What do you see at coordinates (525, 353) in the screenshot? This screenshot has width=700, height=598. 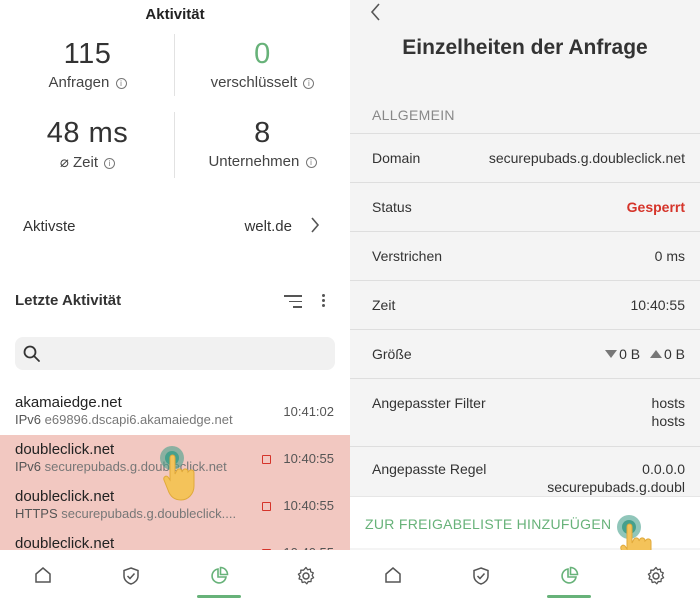 I see `detail-row-size: Größe 0 B 0 B` at bounding box center [525, 353].